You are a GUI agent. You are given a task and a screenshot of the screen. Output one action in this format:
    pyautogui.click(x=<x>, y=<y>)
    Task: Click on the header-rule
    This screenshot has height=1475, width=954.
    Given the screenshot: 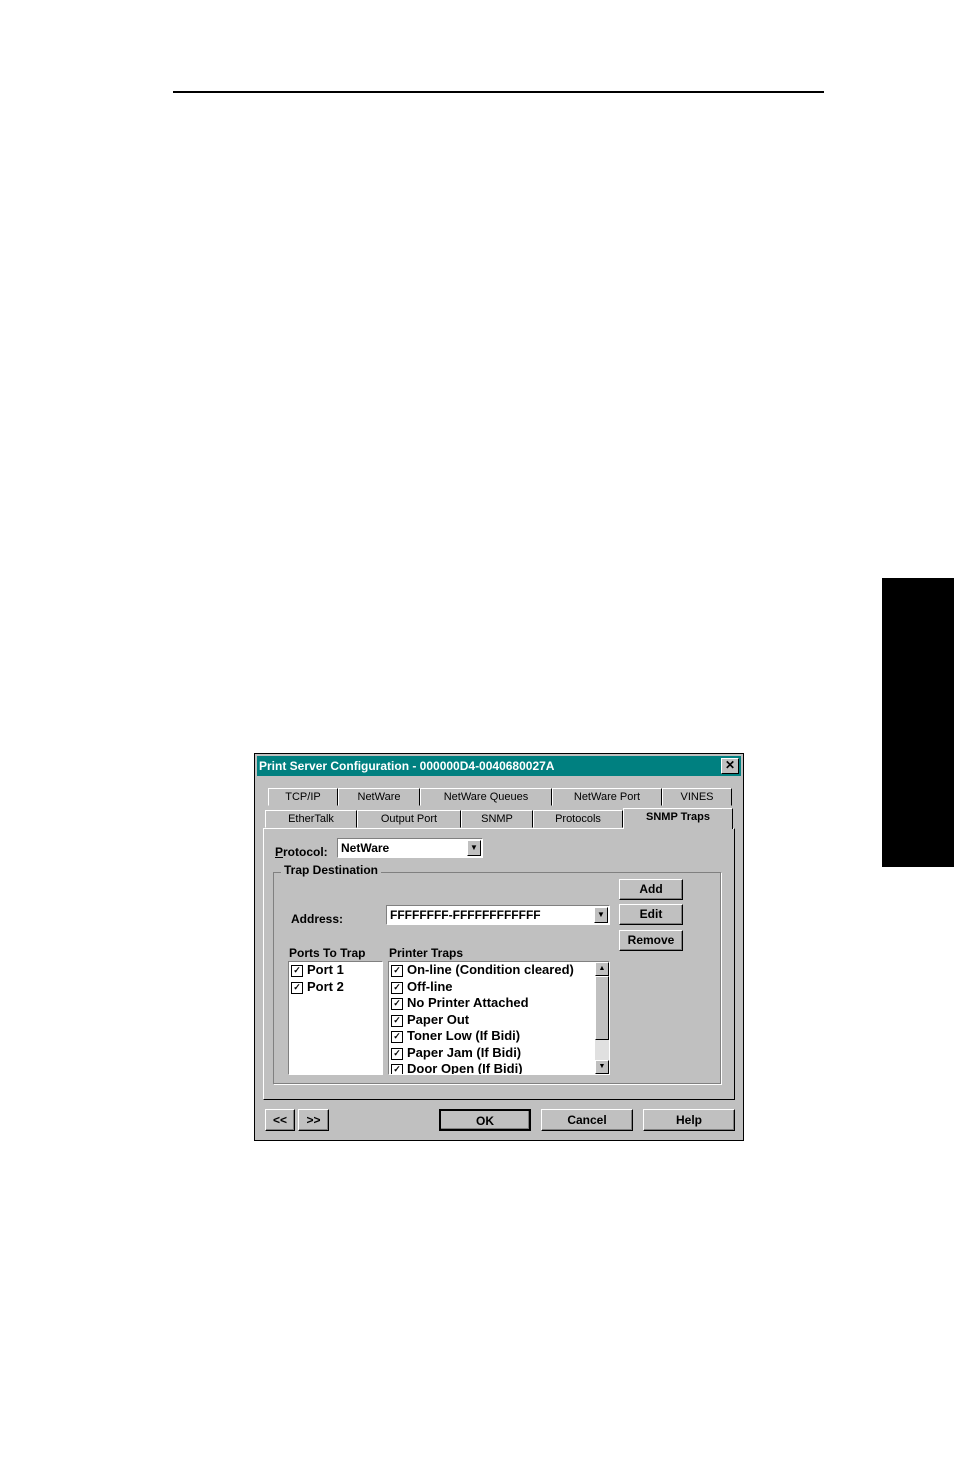 What is the action you would take?
    pyautogui.click(x=498, y=92)
    